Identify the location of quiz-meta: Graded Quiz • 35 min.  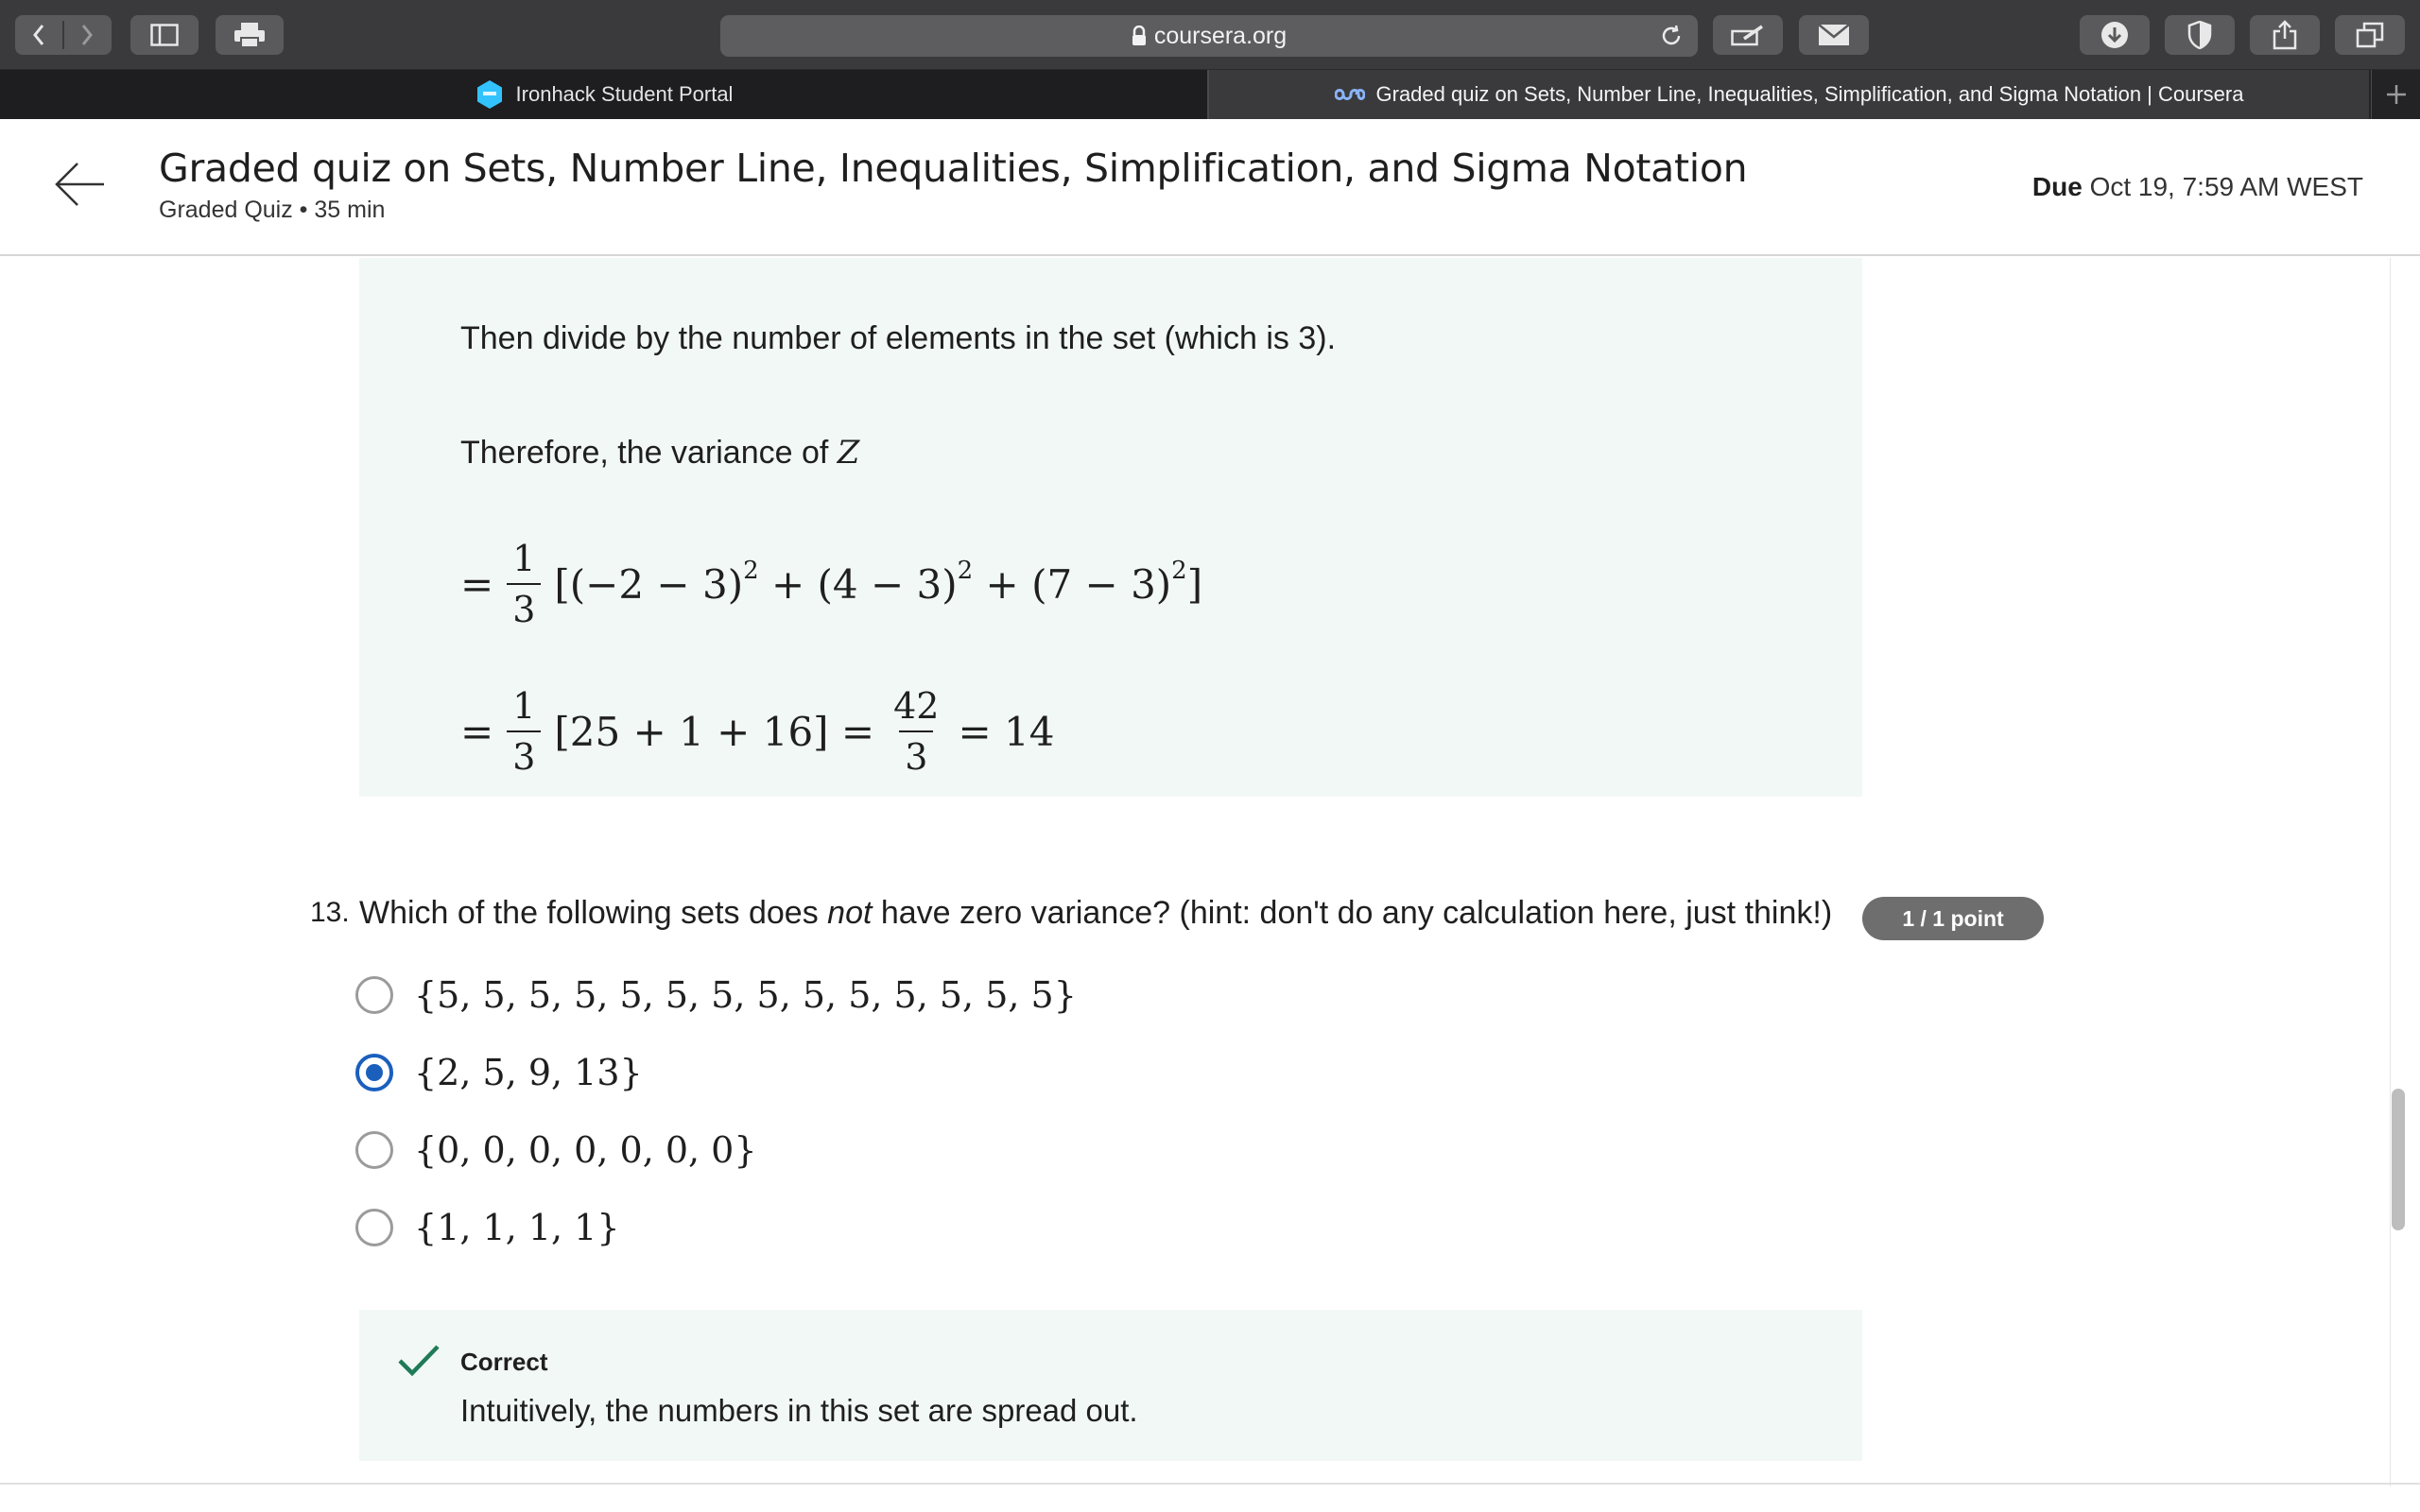
(272, 210).